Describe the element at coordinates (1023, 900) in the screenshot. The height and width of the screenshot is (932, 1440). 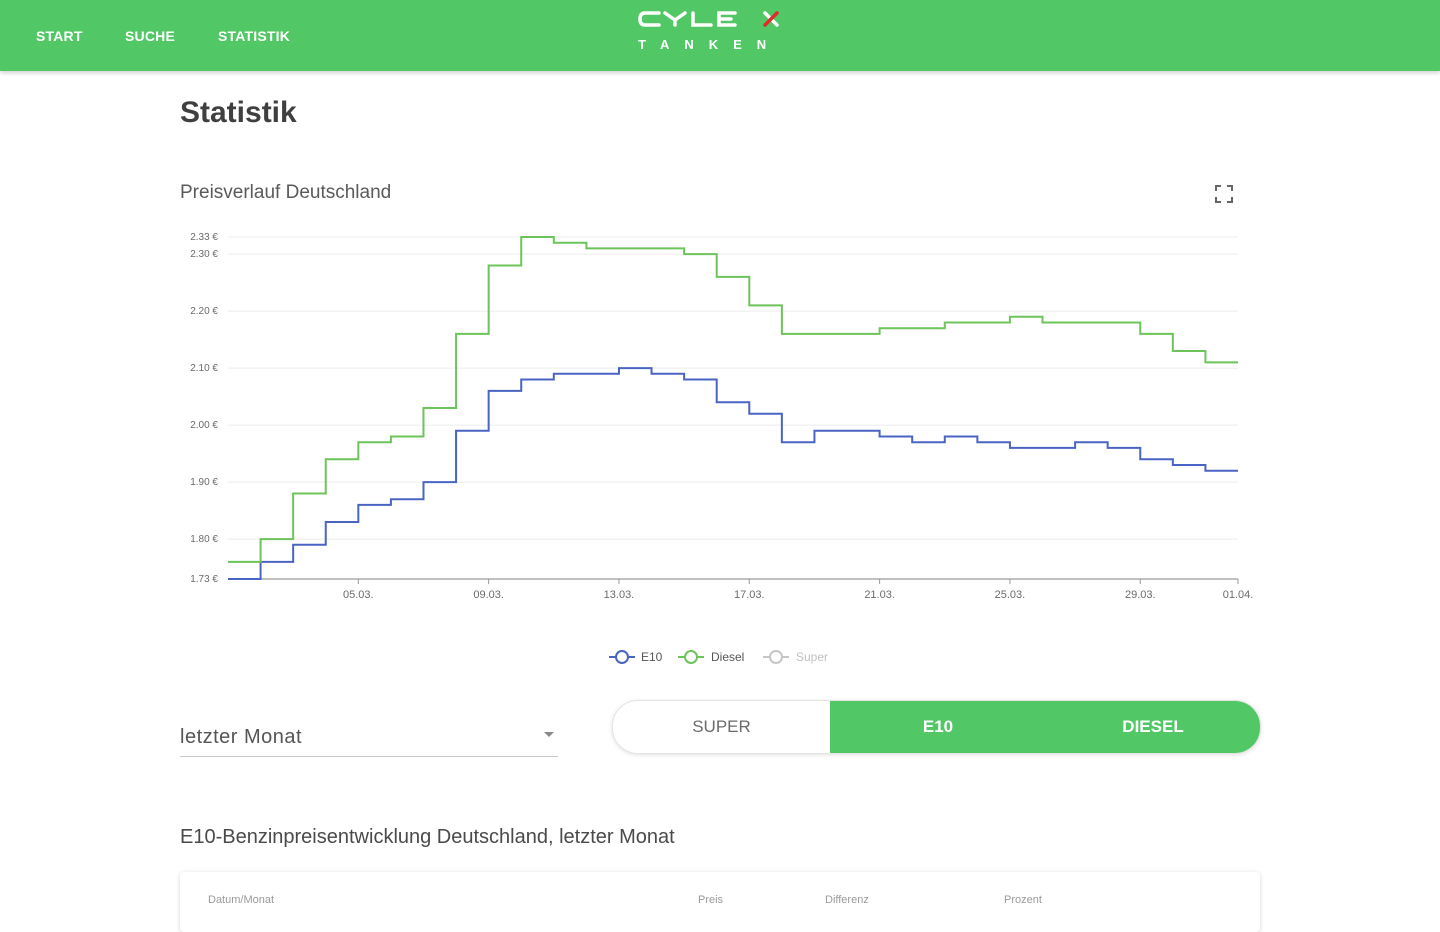
I see `table-header-percent: Prozent` at that location.